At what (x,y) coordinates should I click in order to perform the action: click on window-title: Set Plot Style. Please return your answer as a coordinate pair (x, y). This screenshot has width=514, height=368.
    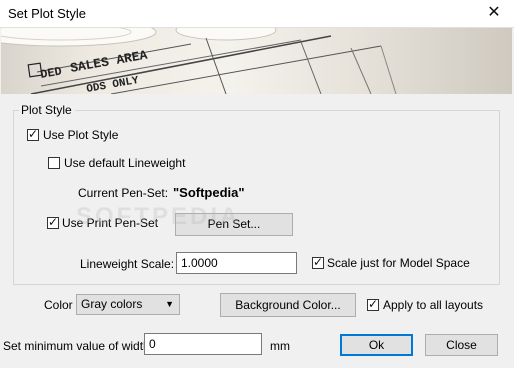
    Looking at the image, I should click on (47, 13).